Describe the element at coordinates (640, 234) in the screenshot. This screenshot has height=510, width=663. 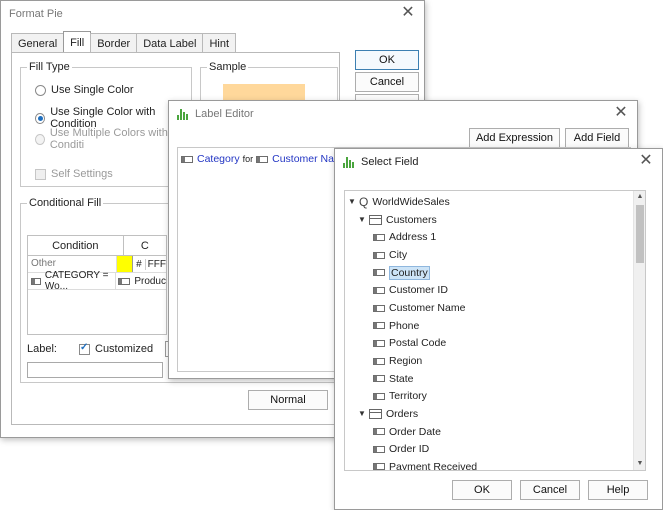
I see `scroll-thumb` at that location.